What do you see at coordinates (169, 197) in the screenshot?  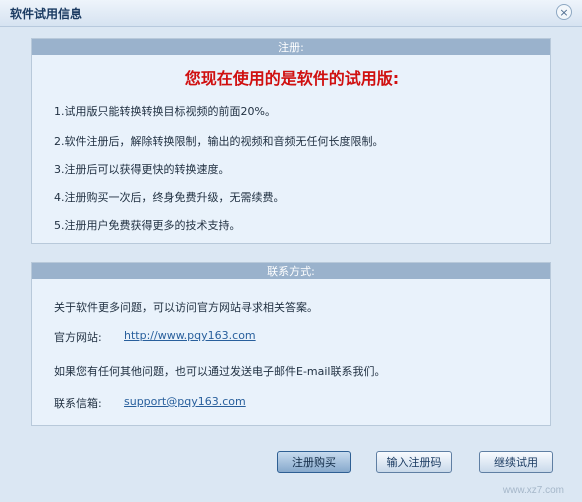 I see `rule-item-4: 4.注册购买一次后，终身免费升级，无需续费。` at bounding box center [169, 197].